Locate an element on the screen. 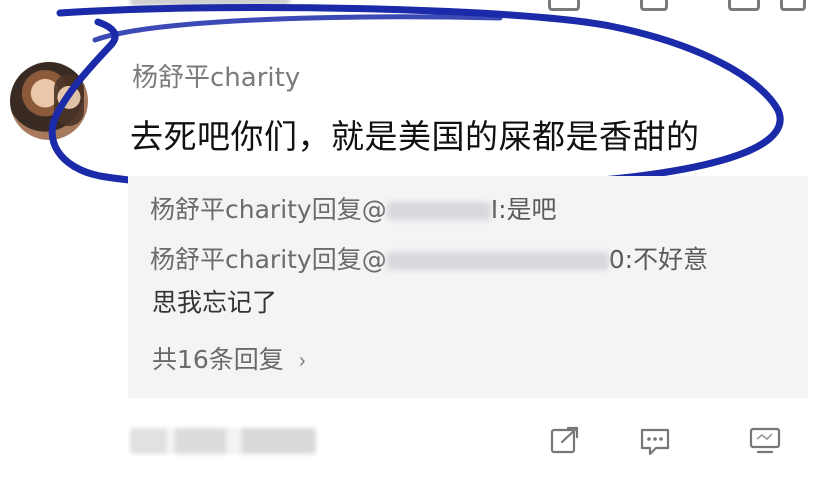 This screenshot has height=484, width=831. blurred-top-text is located at coordinates (210, 3).